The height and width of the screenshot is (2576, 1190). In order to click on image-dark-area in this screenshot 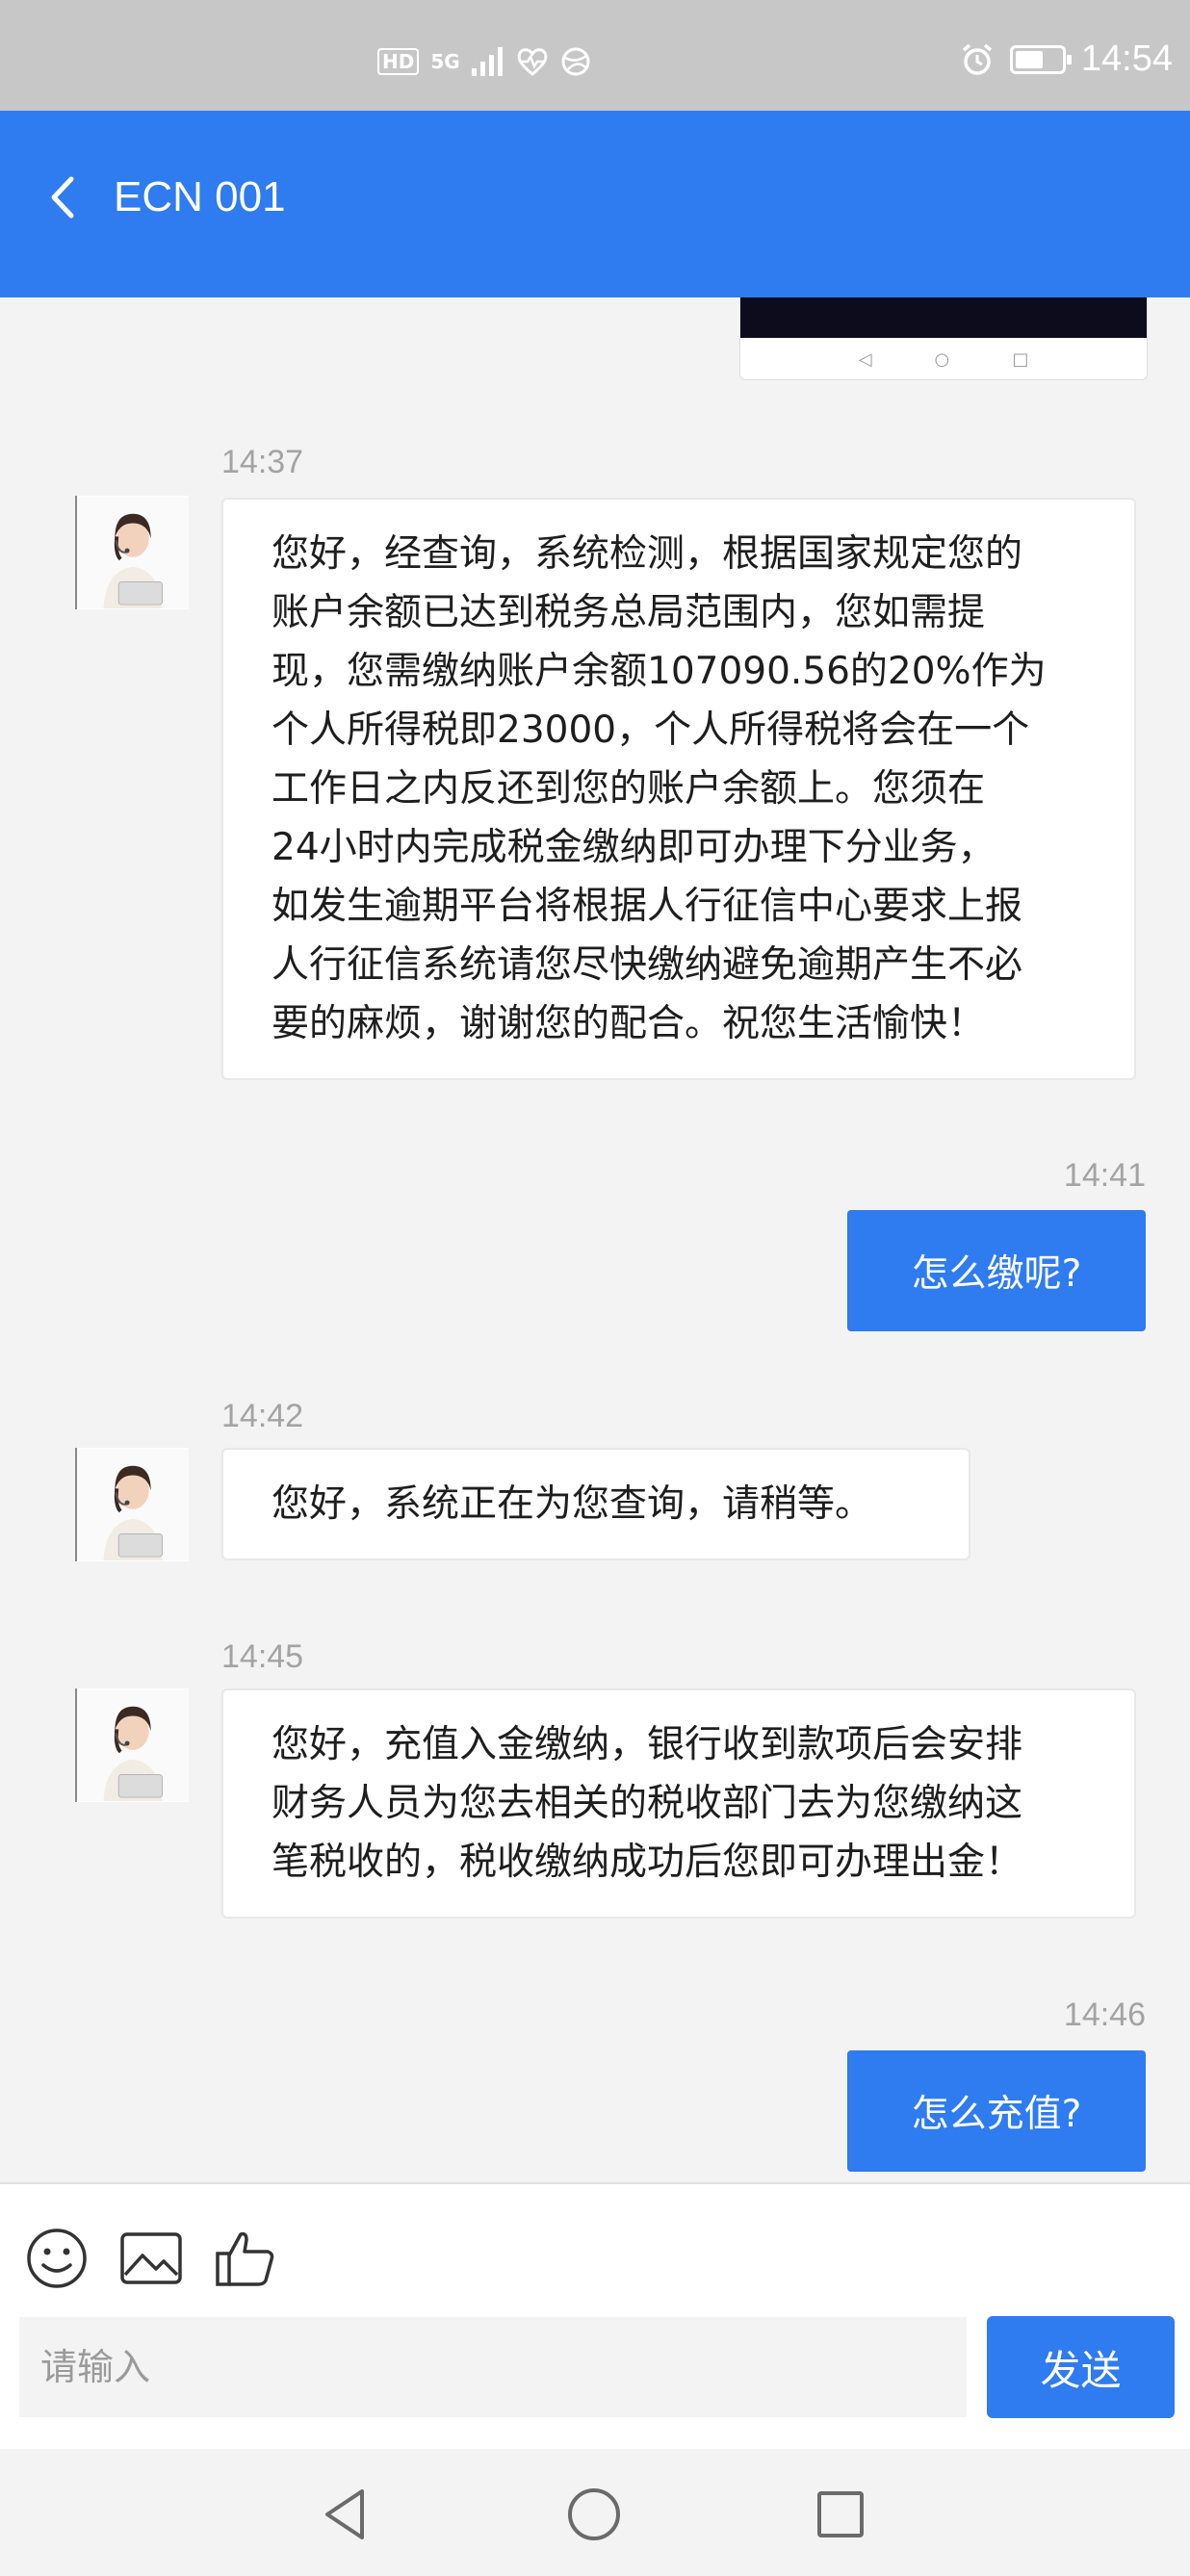, I will do `click(944, 317)`.